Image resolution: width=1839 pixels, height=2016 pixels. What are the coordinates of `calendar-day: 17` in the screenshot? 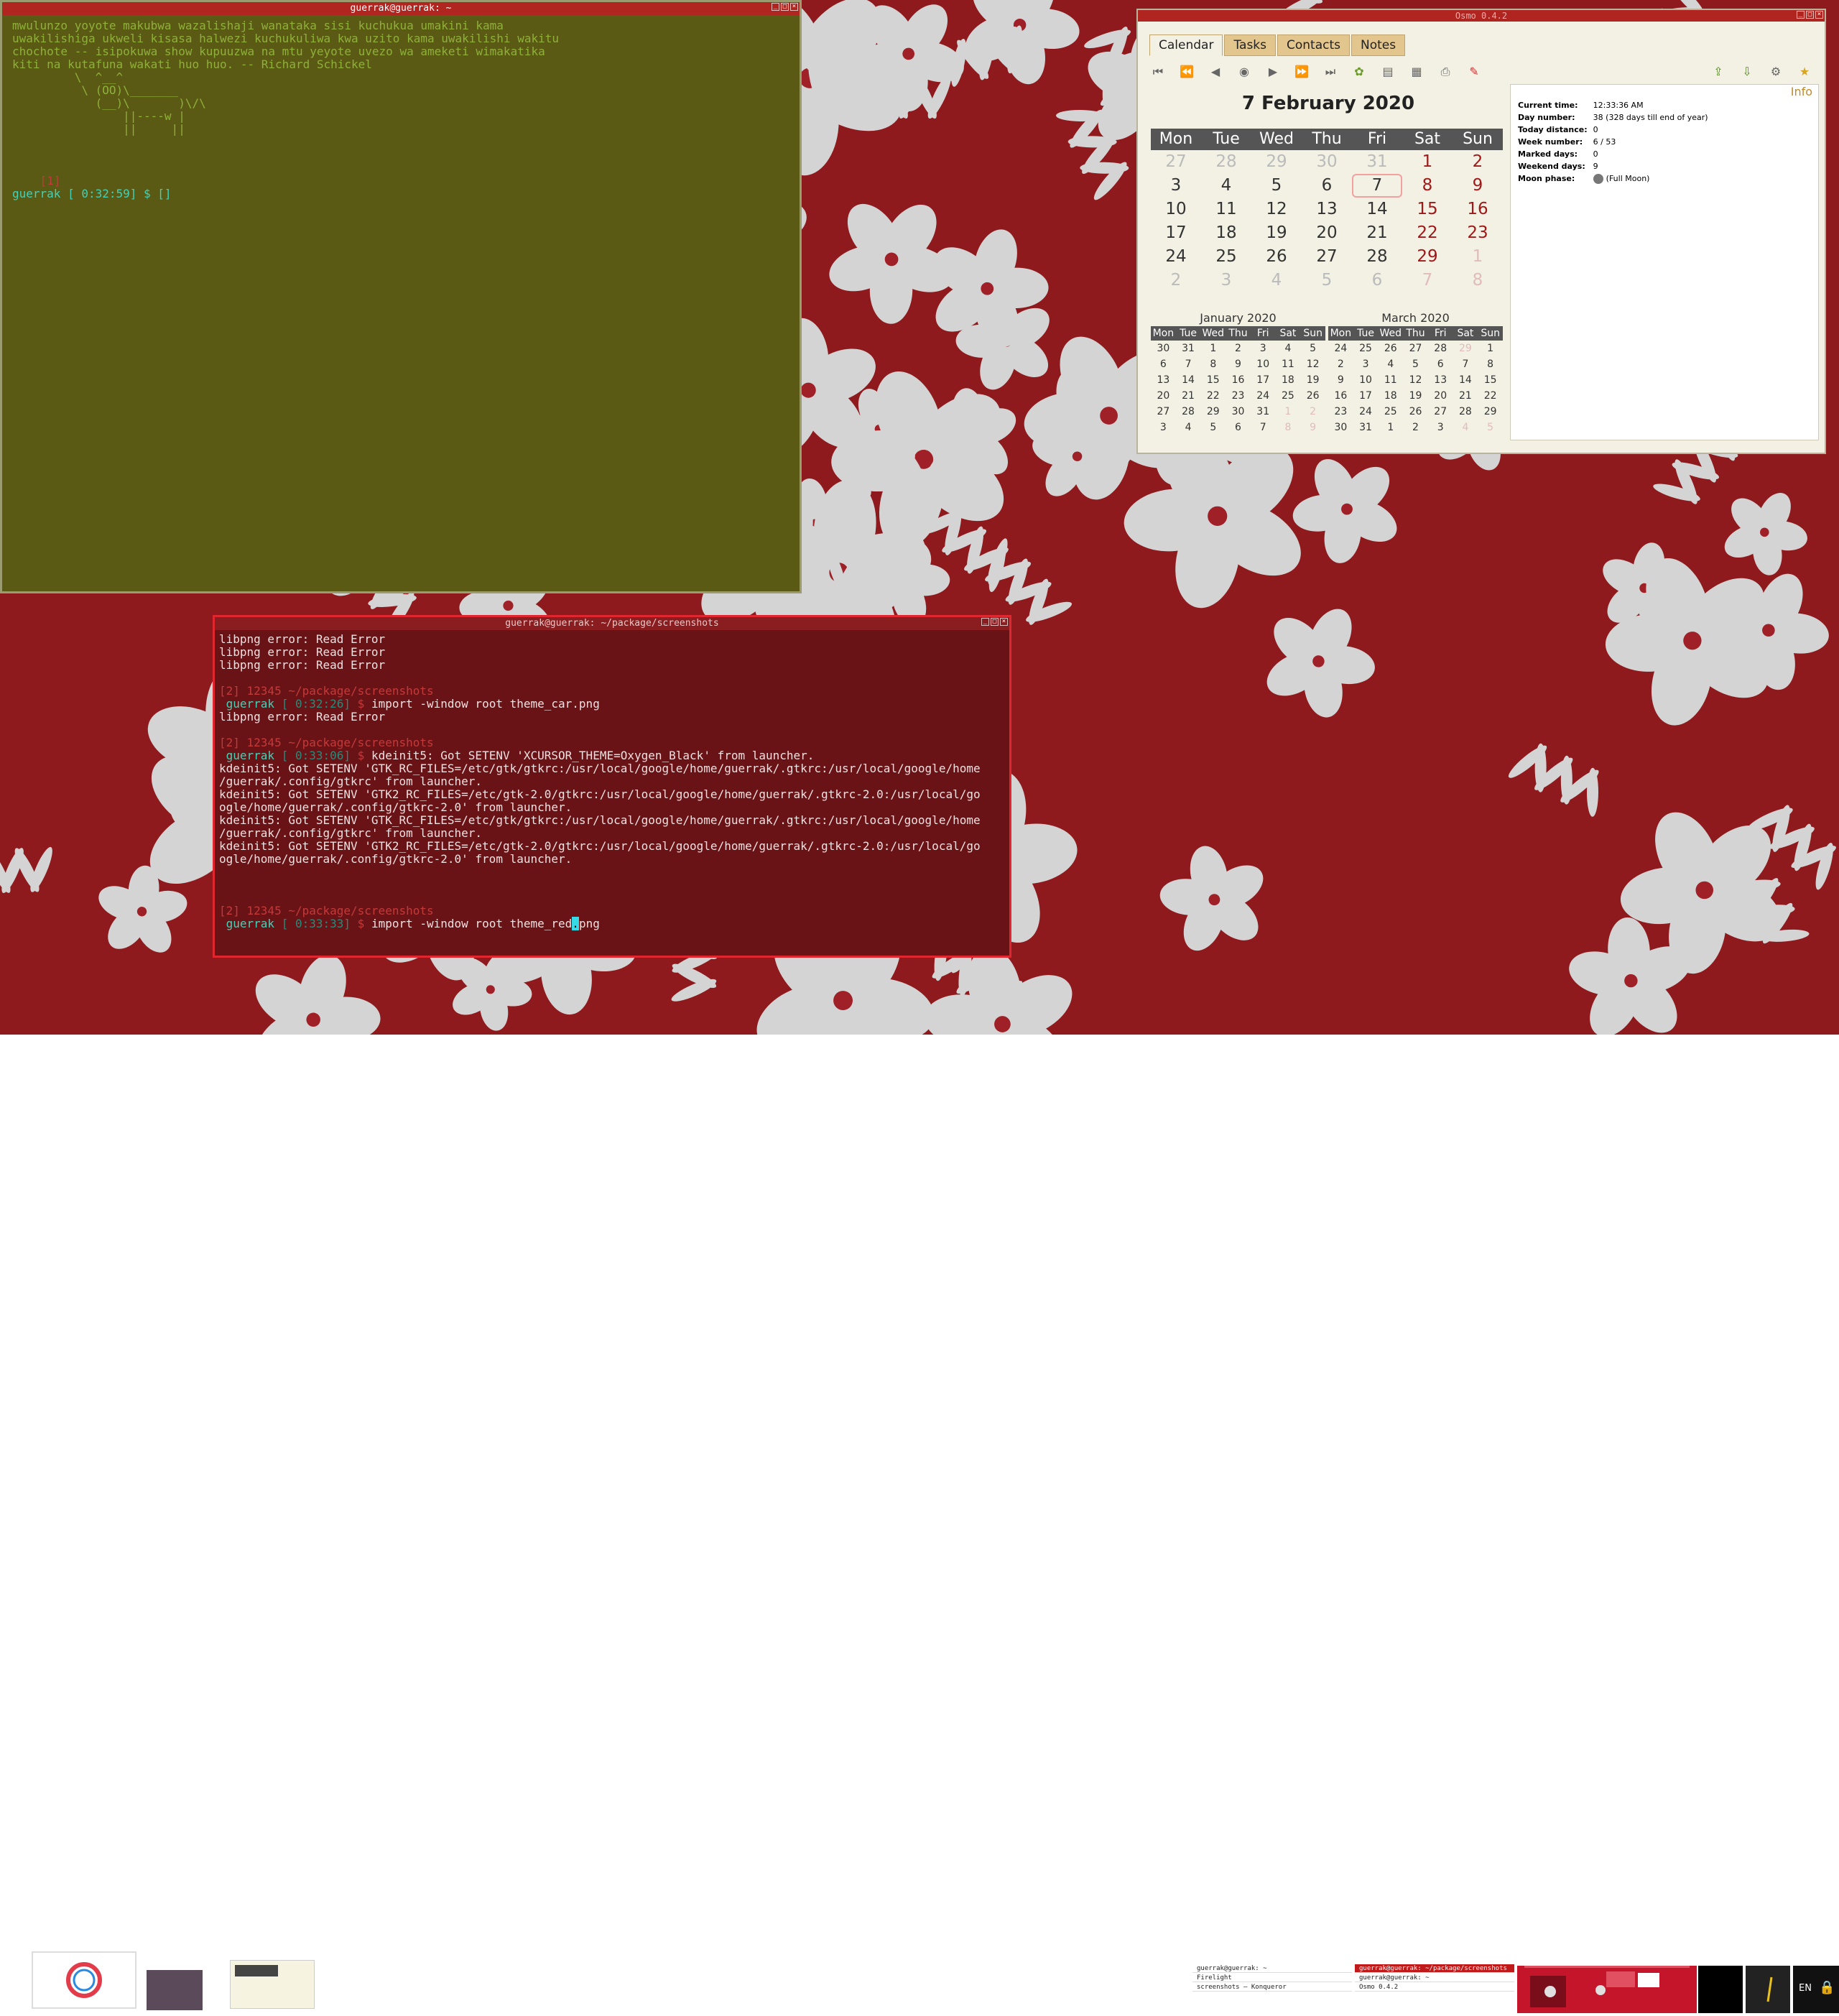 It's located at (1366, 396).